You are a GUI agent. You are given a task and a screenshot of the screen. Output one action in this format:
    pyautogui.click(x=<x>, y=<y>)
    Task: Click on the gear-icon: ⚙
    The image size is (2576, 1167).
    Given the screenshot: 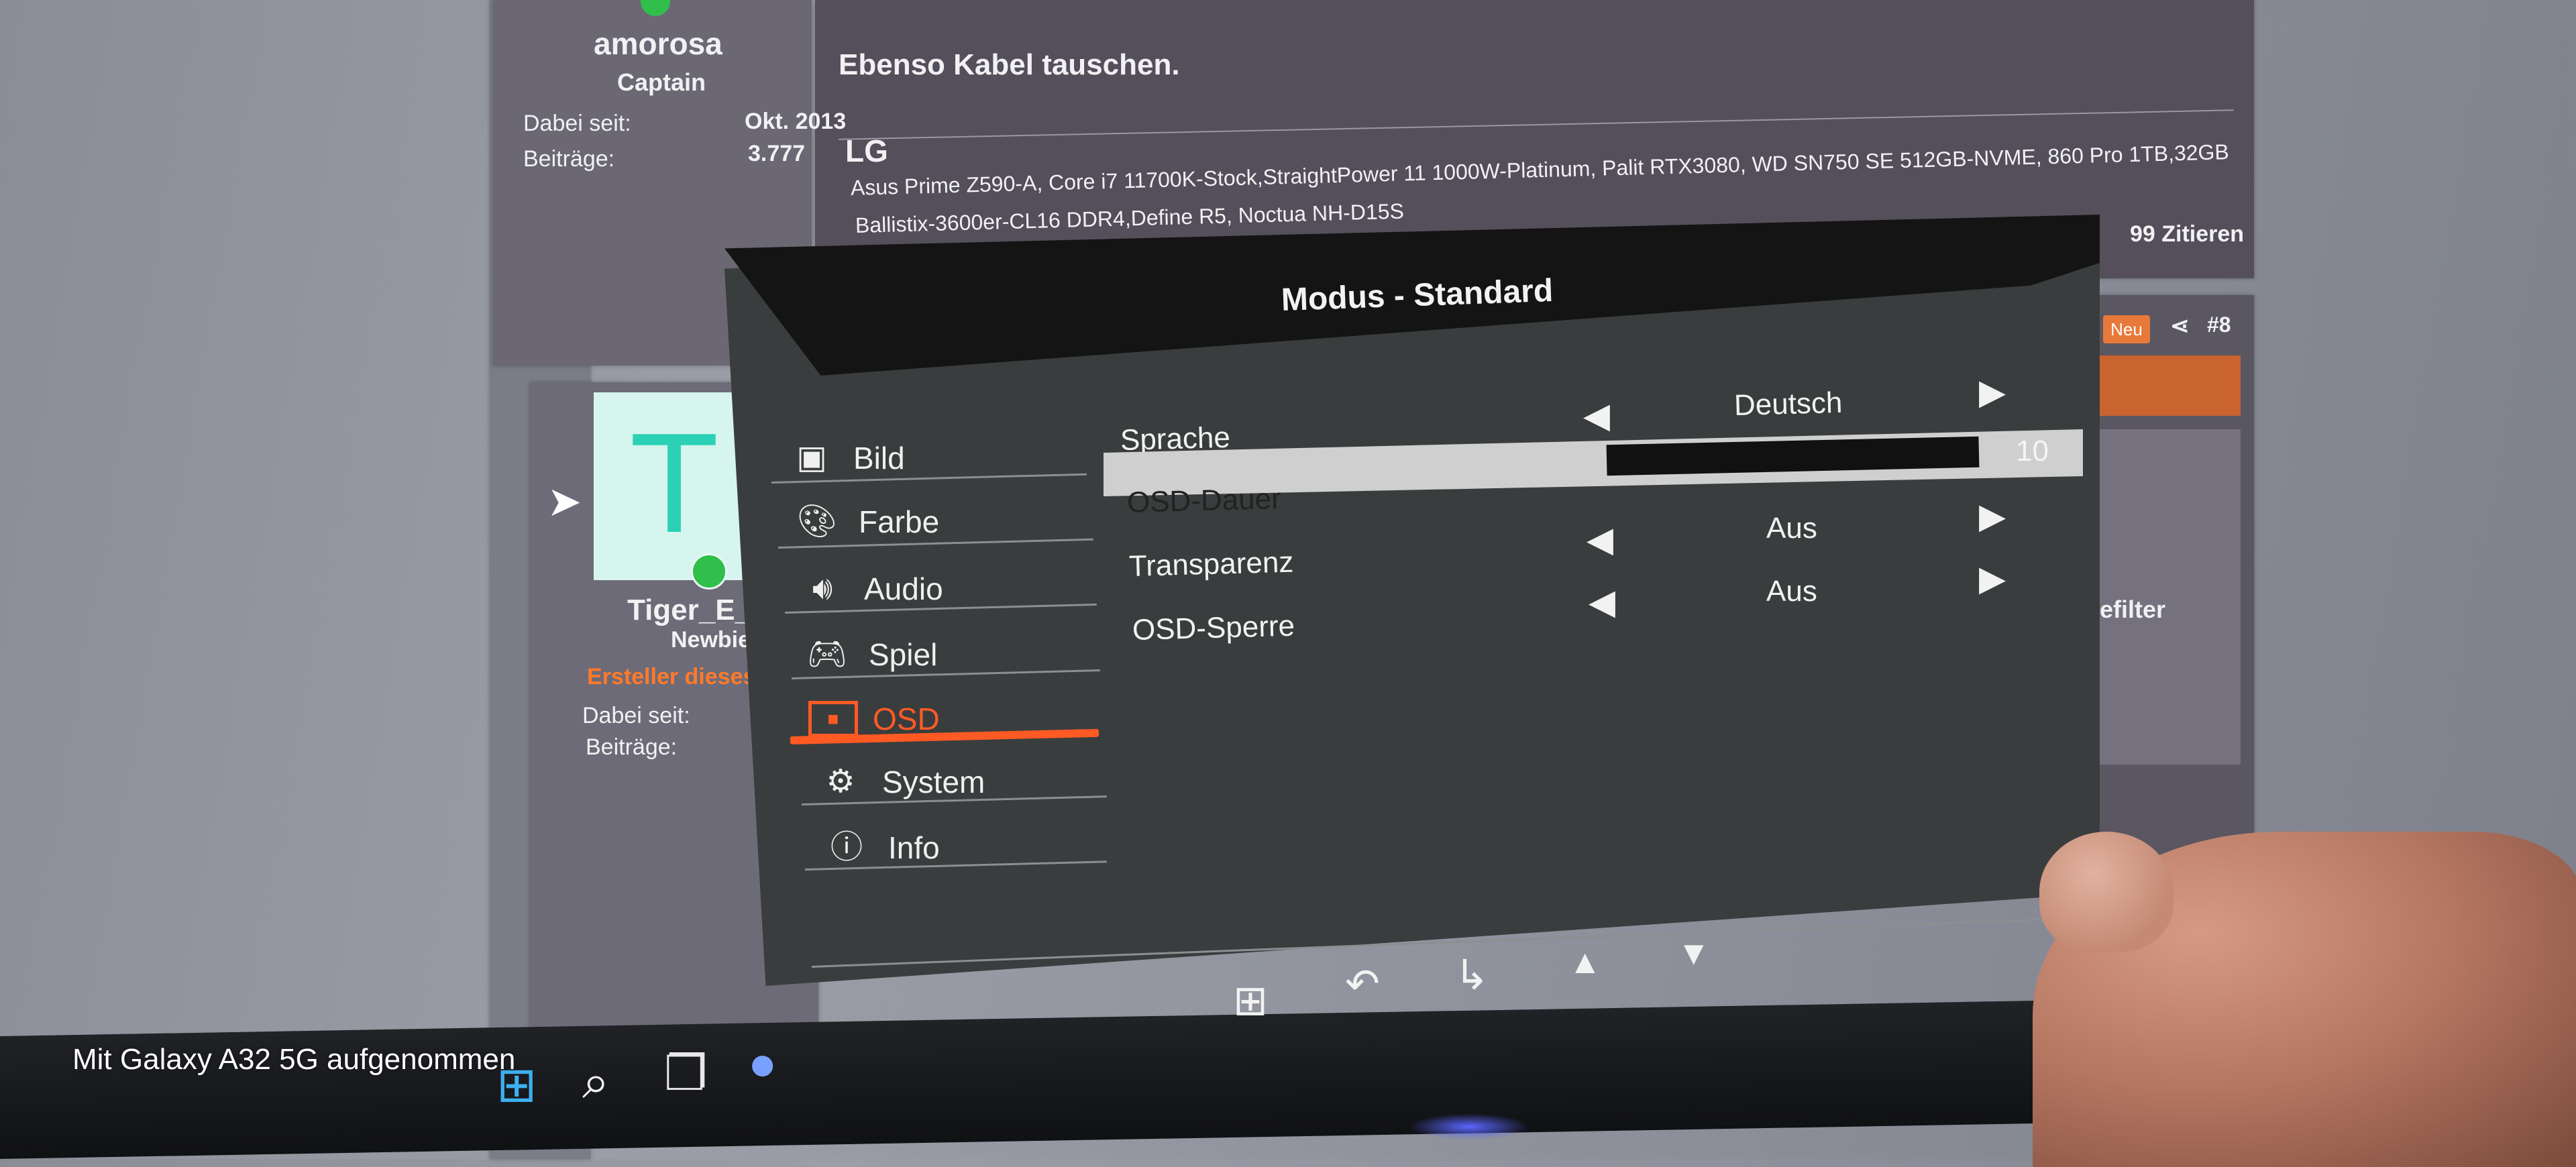 What is the action you would take?
    pyautogui.click(x=840, y=781)
    